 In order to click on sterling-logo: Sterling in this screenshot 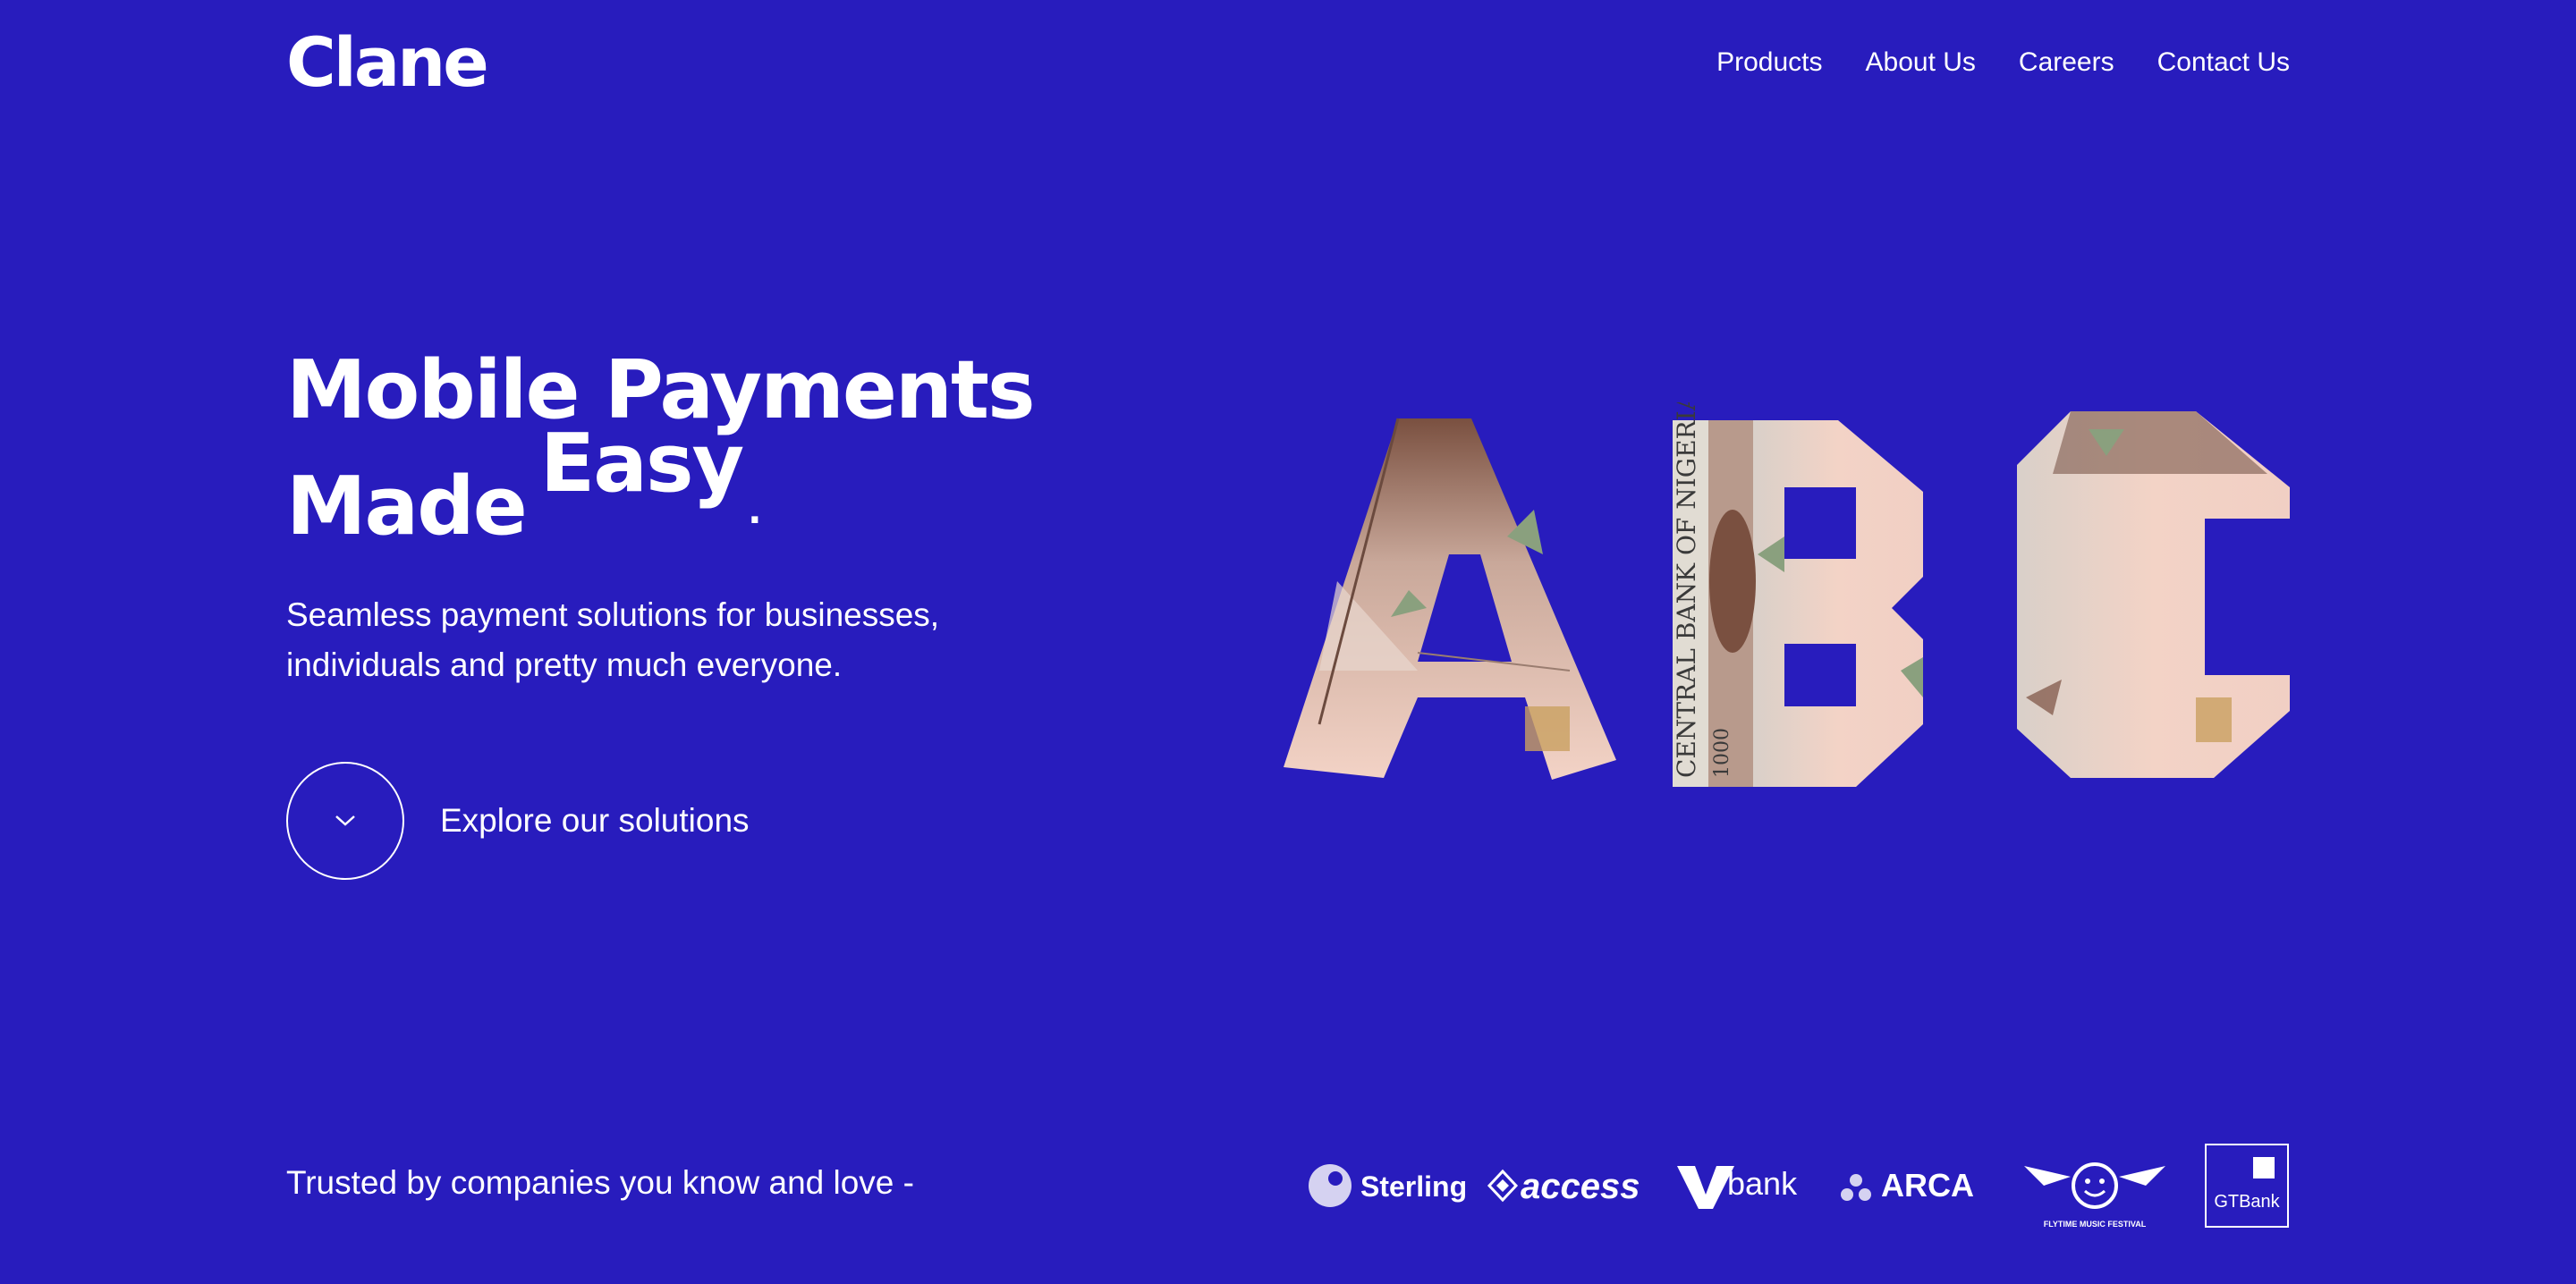, I will do `click(1388, 1185)`.